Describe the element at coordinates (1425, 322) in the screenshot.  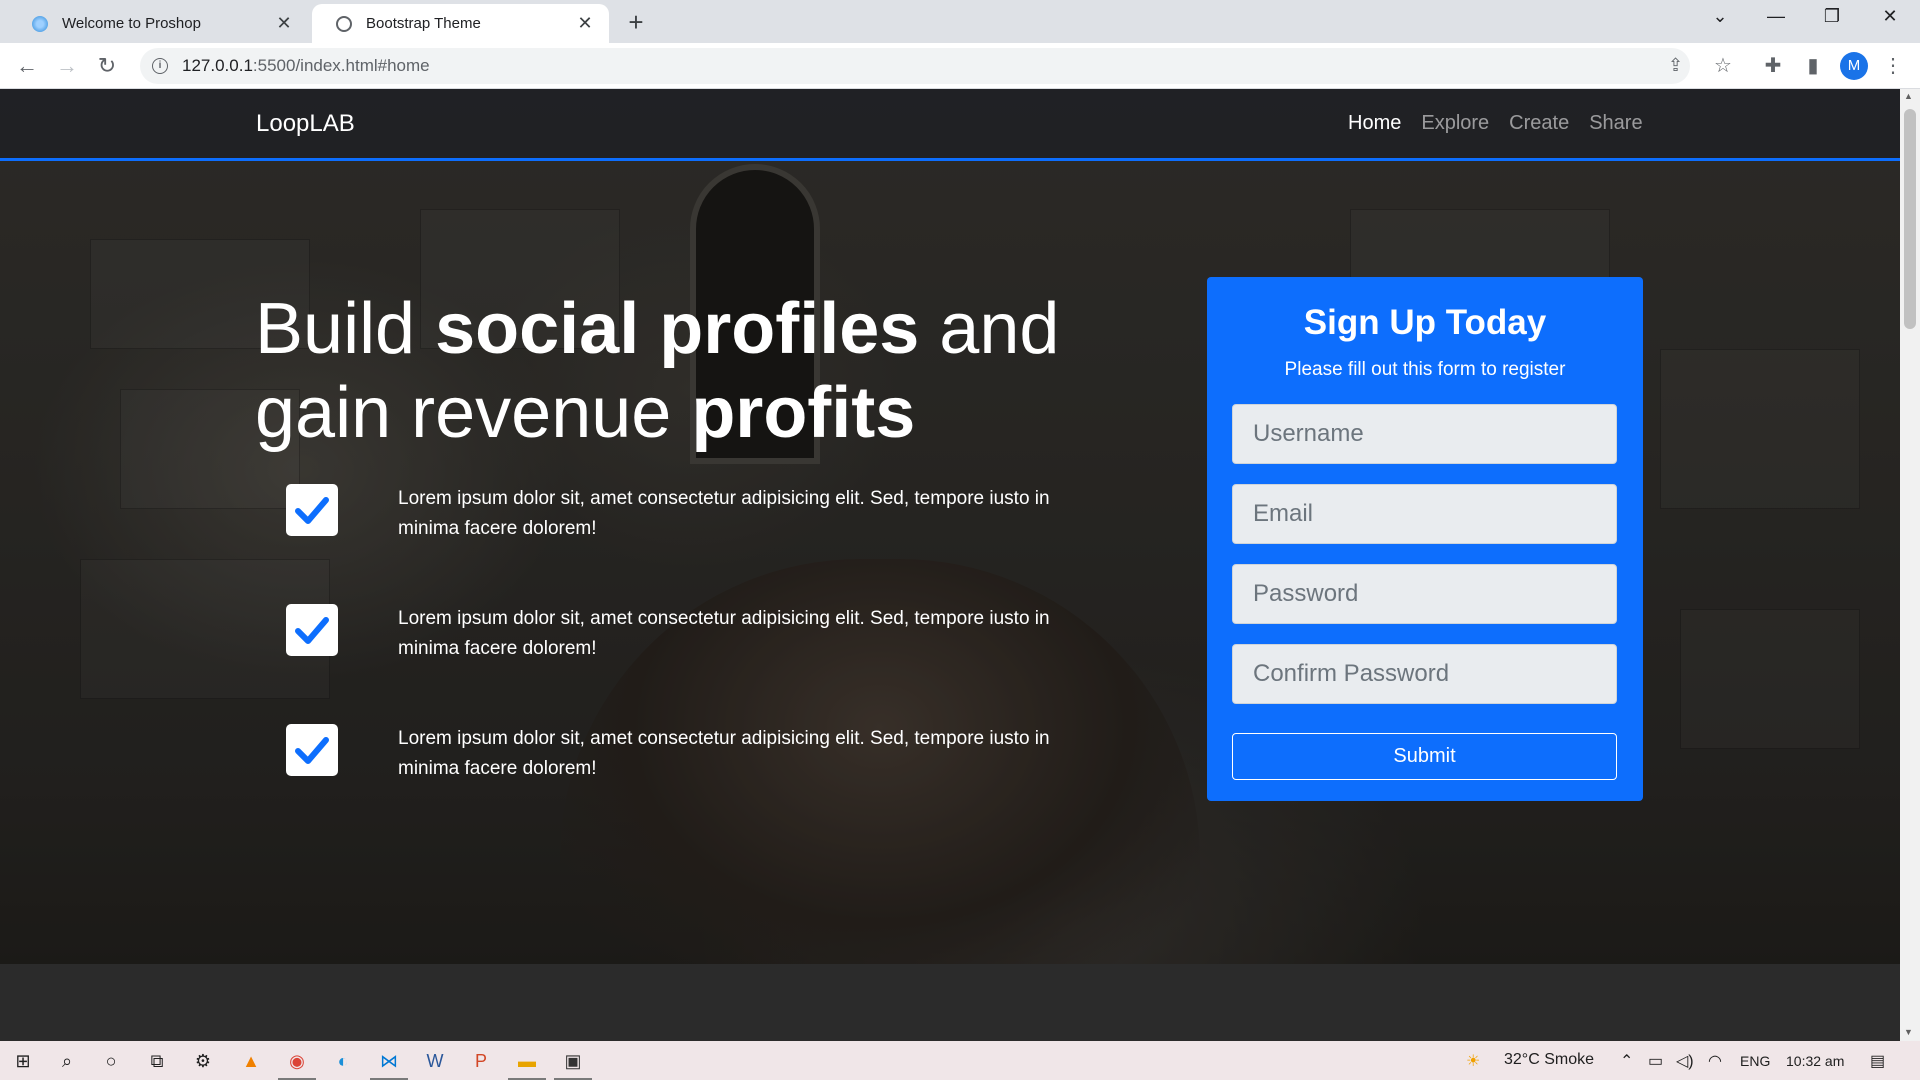
I see `signup-title: Sign Up Today` at that location.